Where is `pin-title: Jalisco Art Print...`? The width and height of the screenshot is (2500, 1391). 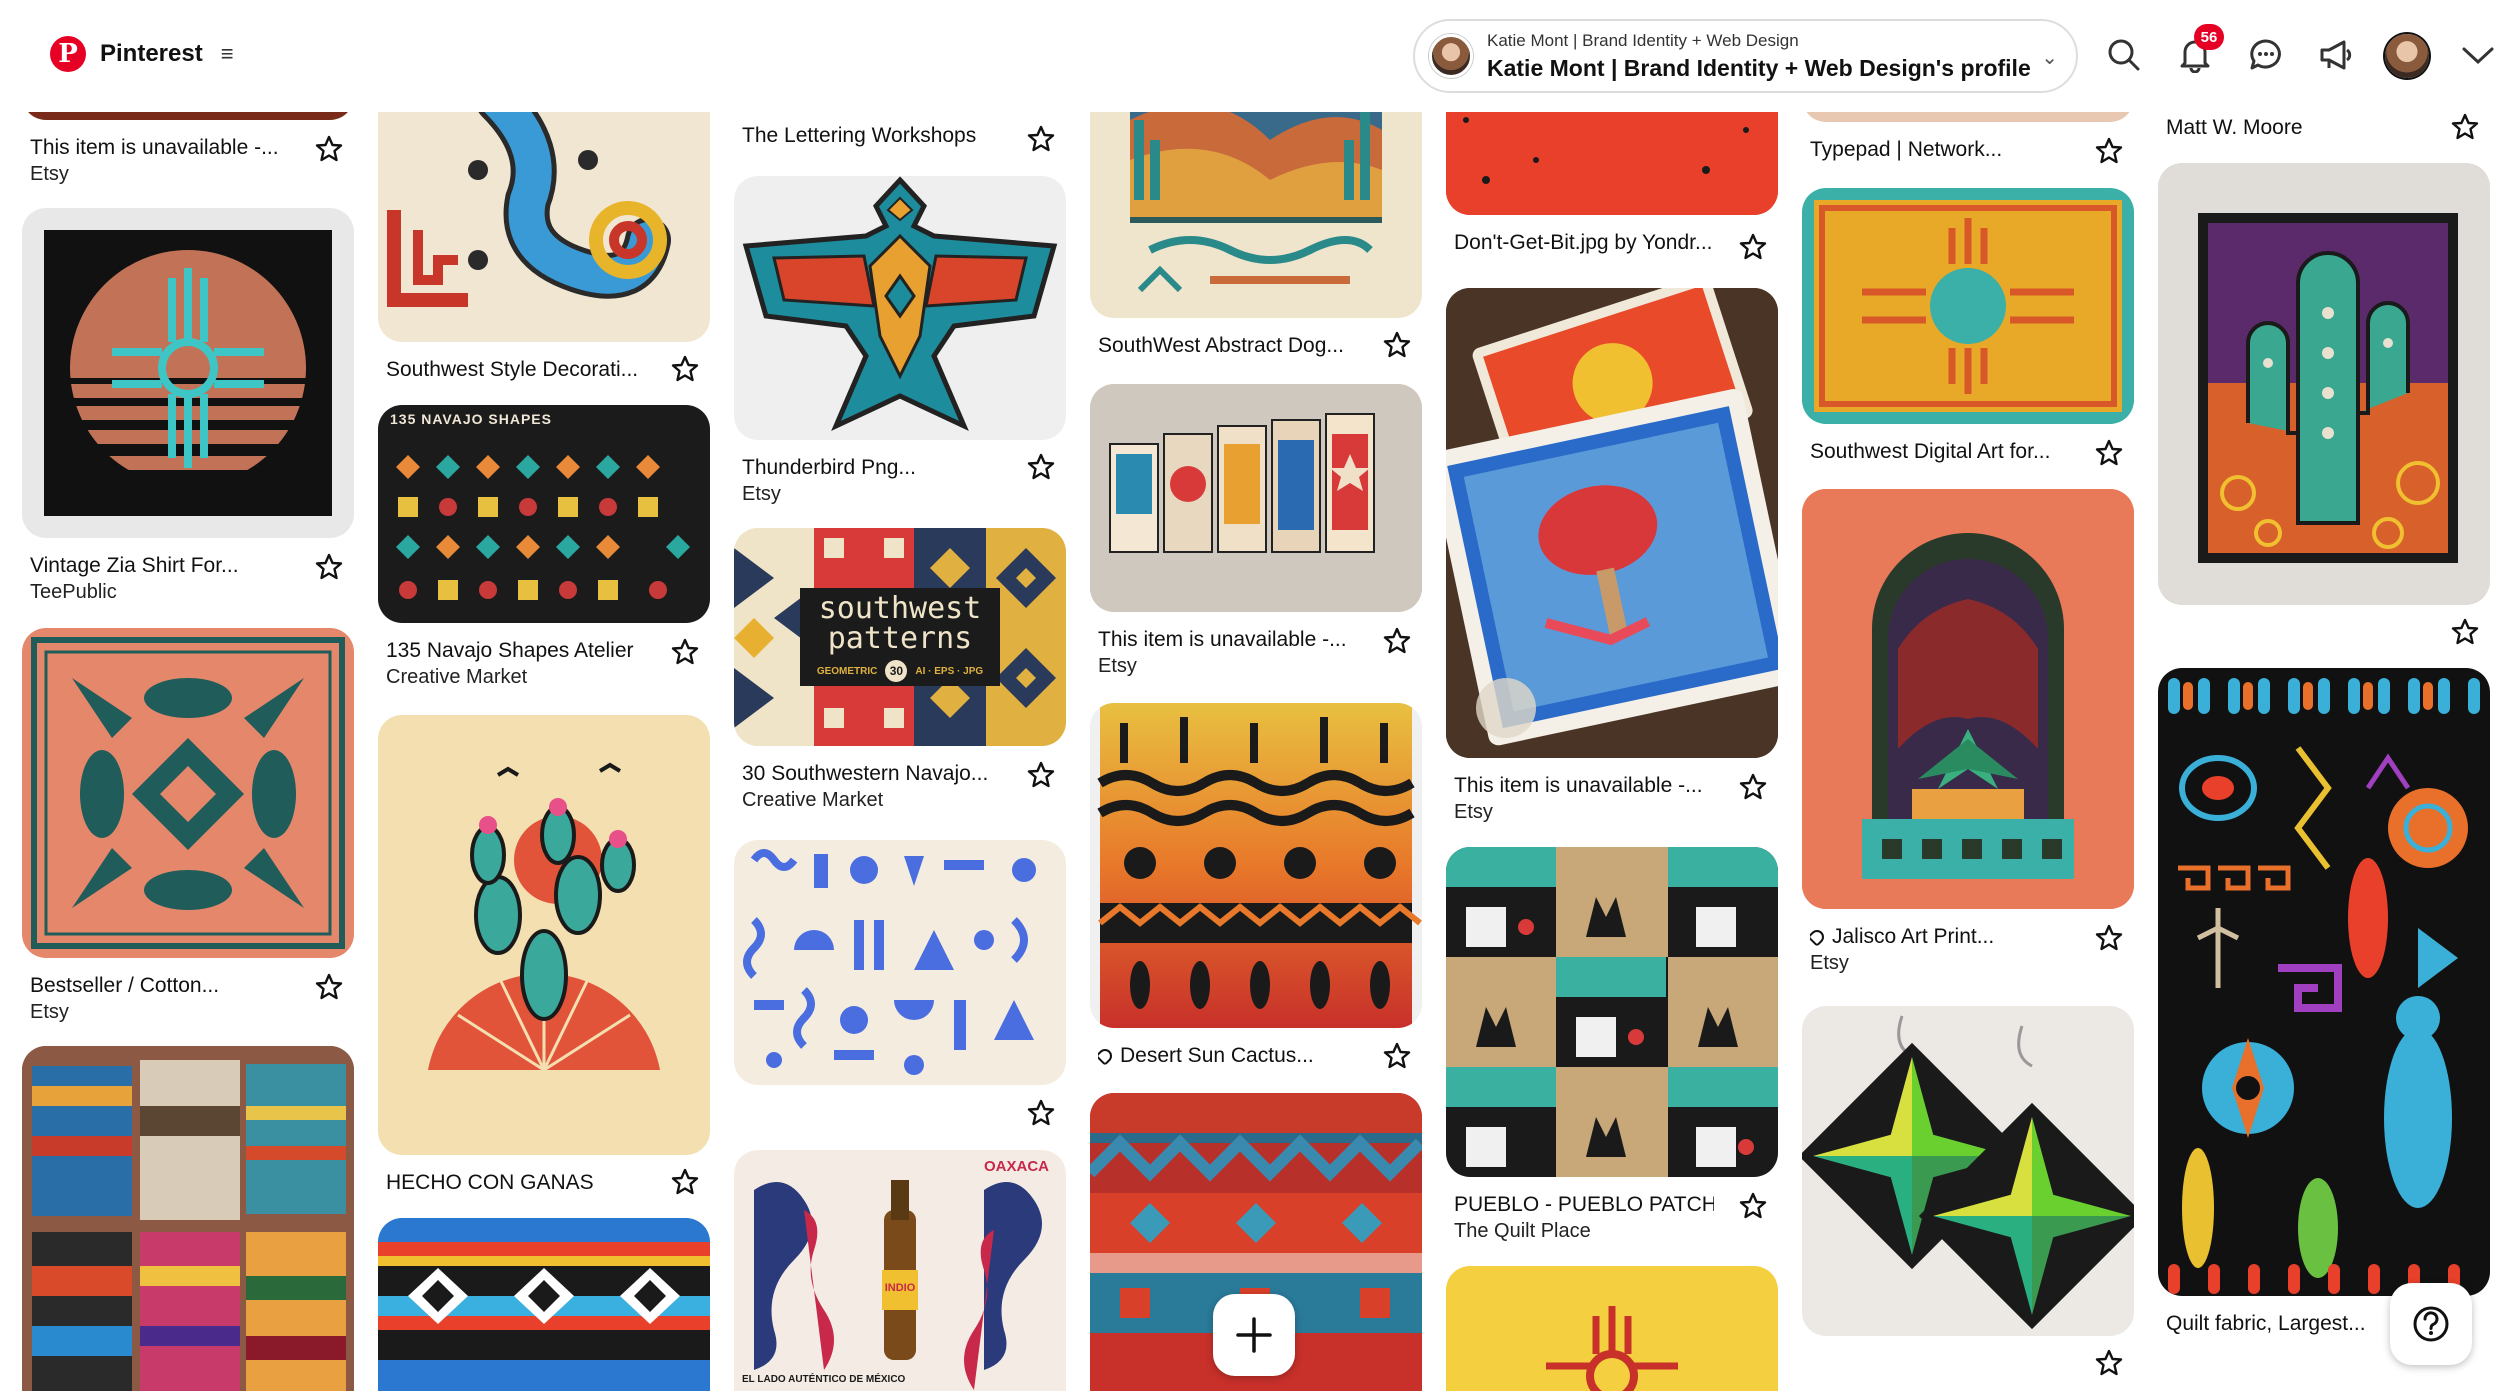
pin-title: Jalisco Art Print... is located at coordinates (1940, 937).